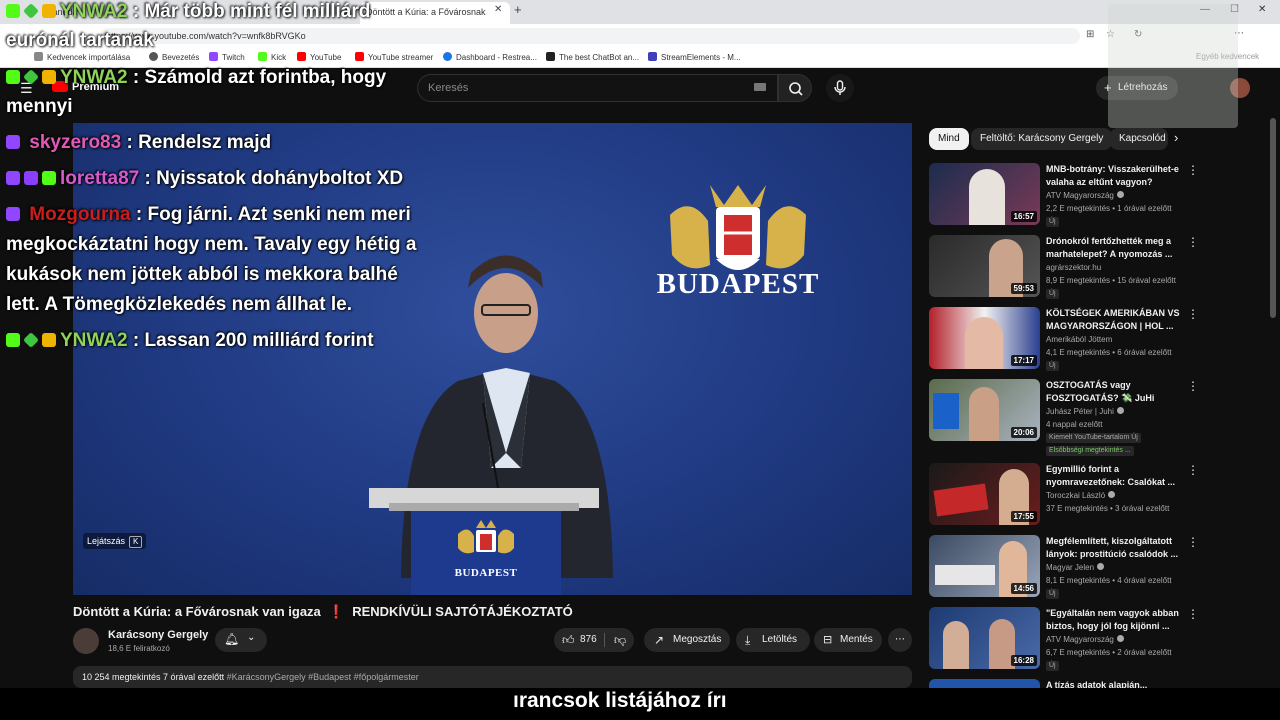  I want to click on save-button: ⊟ Mentés, so click(848, 640).